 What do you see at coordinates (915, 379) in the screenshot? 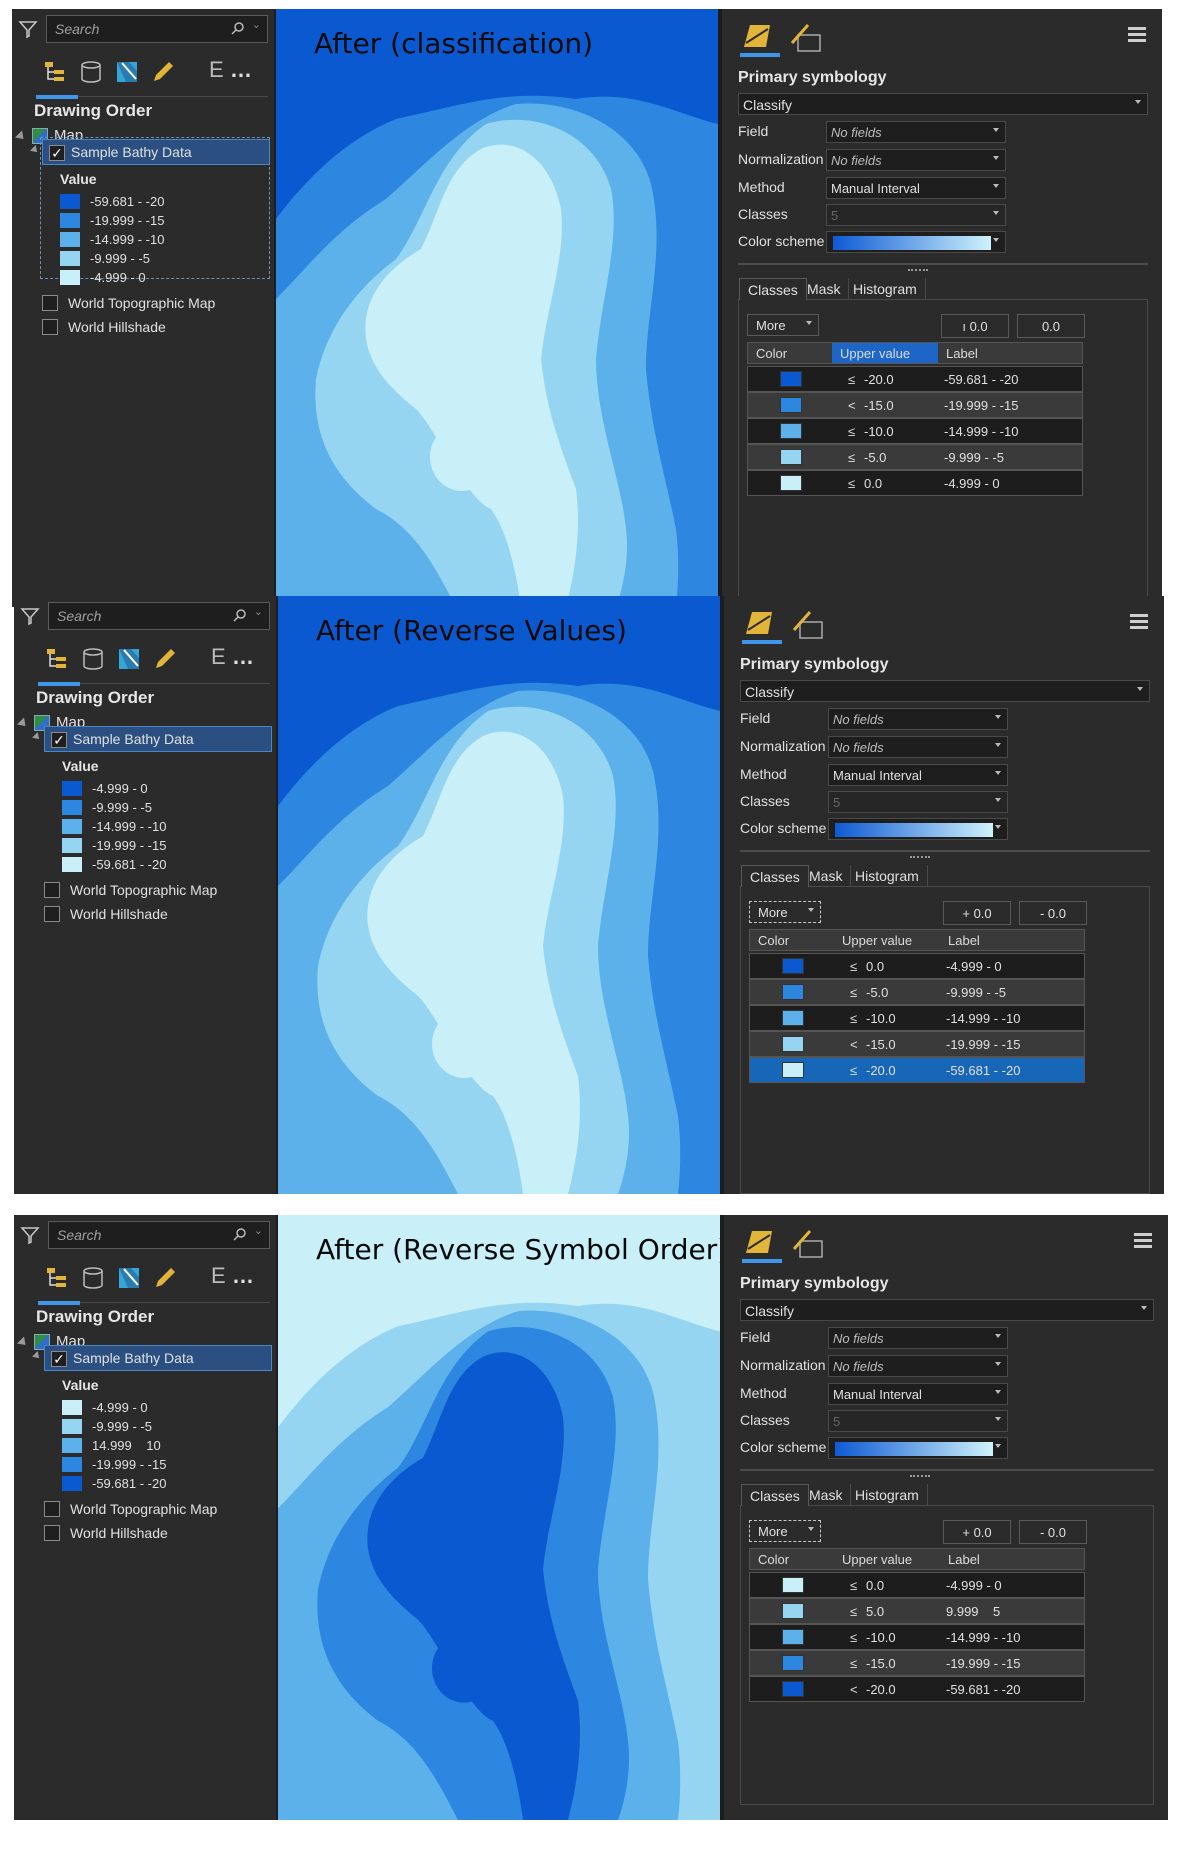
I see `table-row: ≤ -20.0 -59.681 - -20` at bounding box center [915, 379].